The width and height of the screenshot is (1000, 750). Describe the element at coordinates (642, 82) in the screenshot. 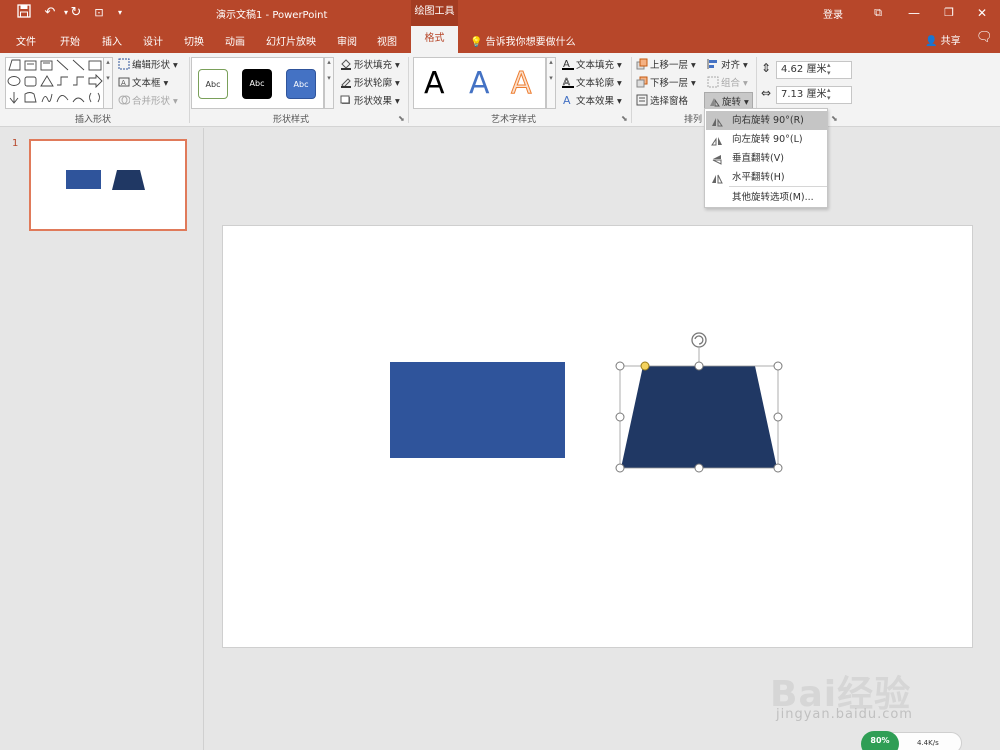

I see `send-backward-icon` at that location.